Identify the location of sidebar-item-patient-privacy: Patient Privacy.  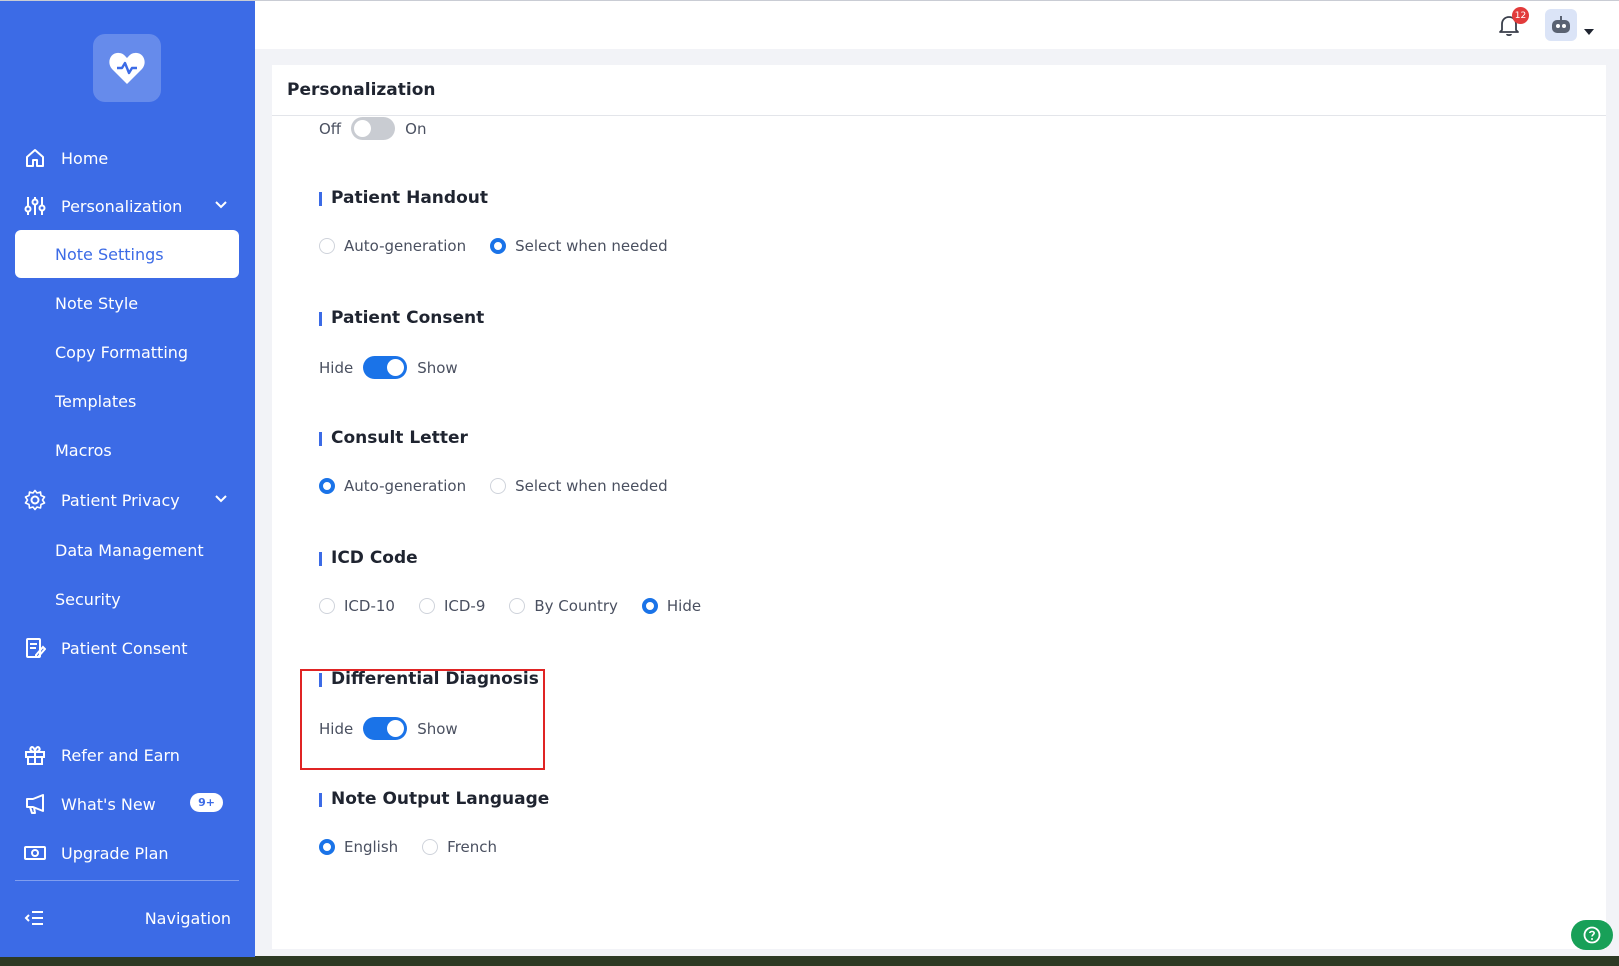
(127, 500).